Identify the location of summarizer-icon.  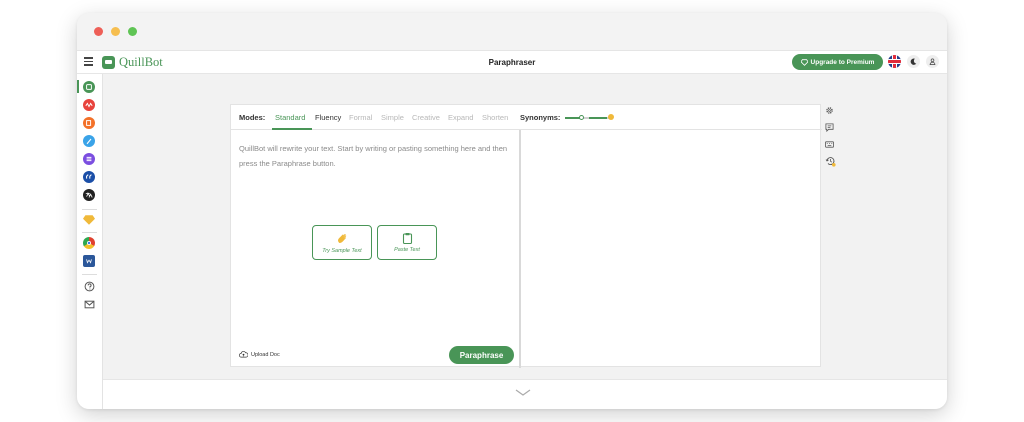
(89, 159).